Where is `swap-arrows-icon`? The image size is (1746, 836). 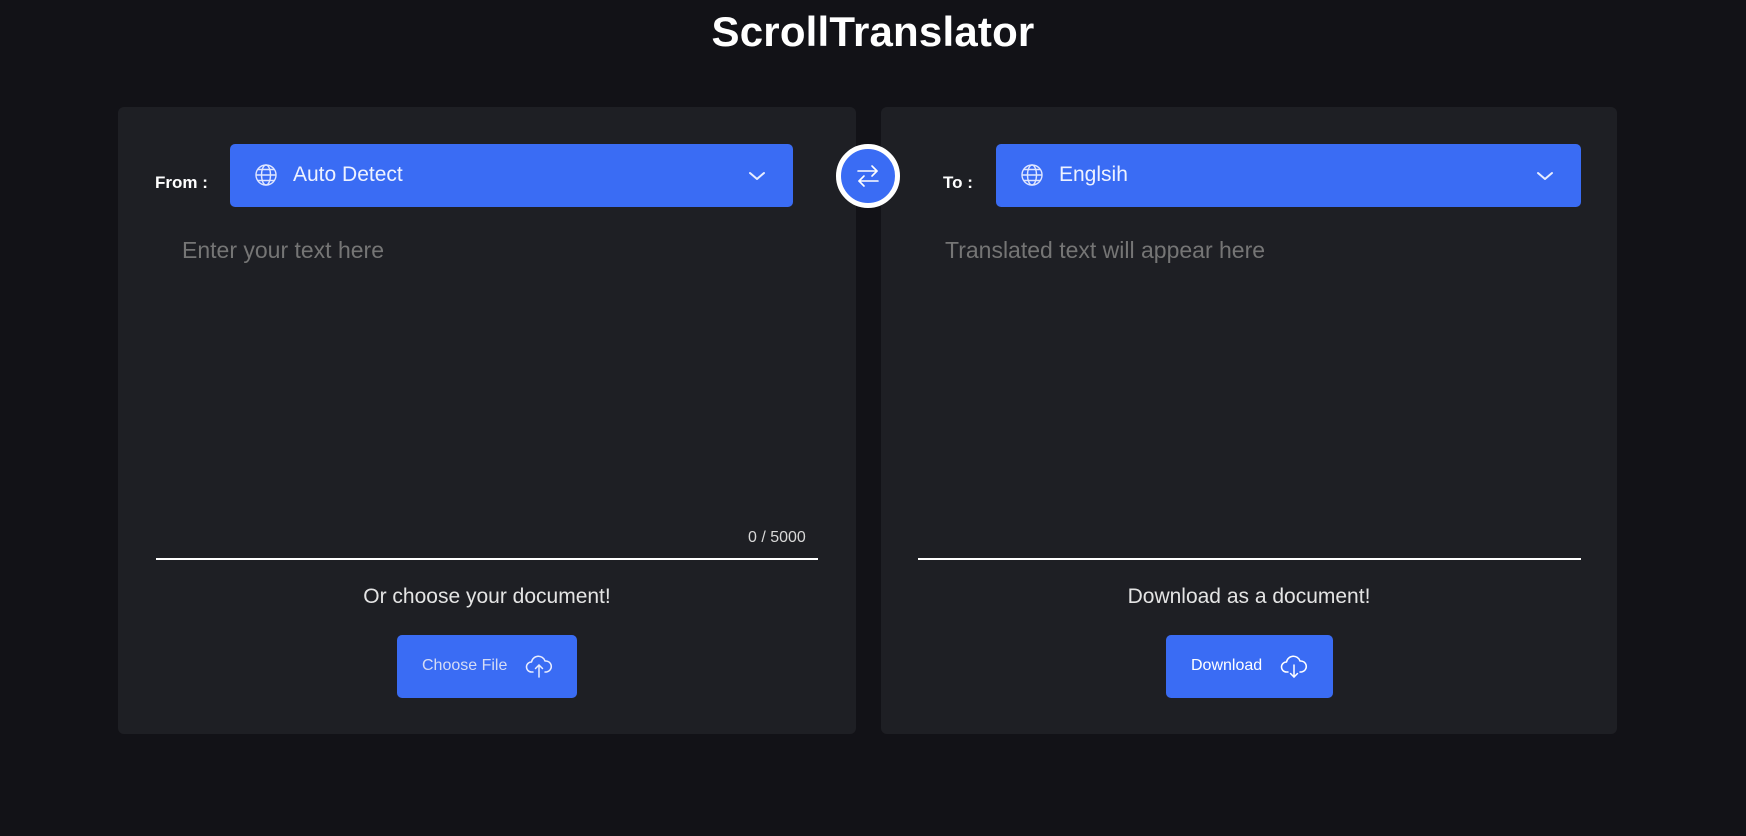
swap-arrows-icon is located at coordinates (868, 176).